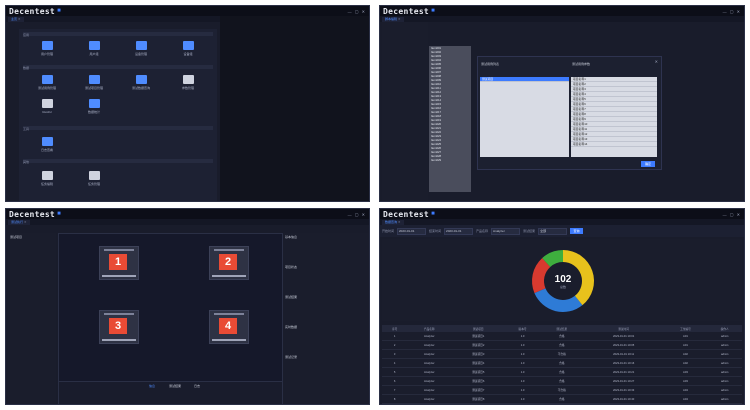 This screenshot has height=410, width=750. What do you see at coordinates (26, 35) in the screenshot?
I see `section-label: 应用` at bounding box center [26, 35].